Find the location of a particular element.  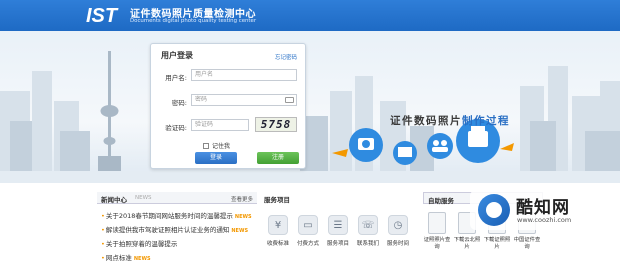

payment-icon: ▭ is located at coordinates (308, 225).